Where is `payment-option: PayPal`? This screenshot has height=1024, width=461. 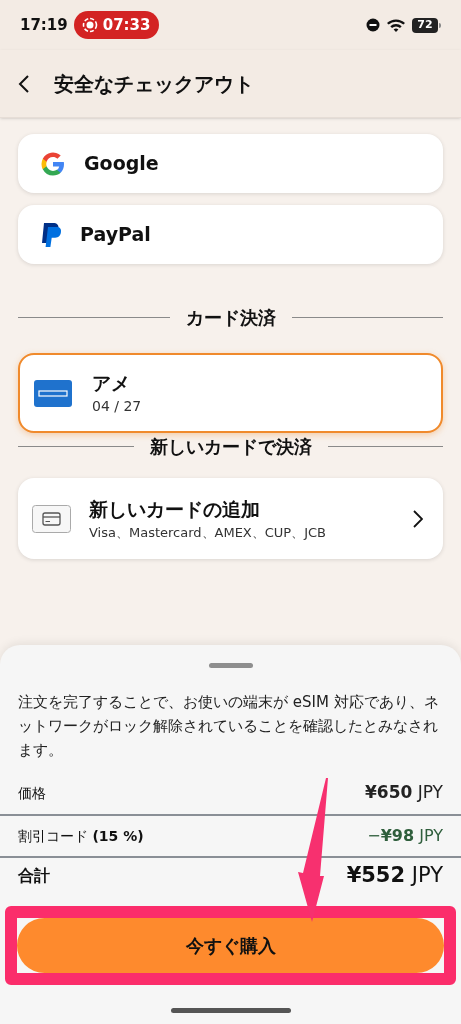
payment-option: PayPal is located at coordinates (230, 234).